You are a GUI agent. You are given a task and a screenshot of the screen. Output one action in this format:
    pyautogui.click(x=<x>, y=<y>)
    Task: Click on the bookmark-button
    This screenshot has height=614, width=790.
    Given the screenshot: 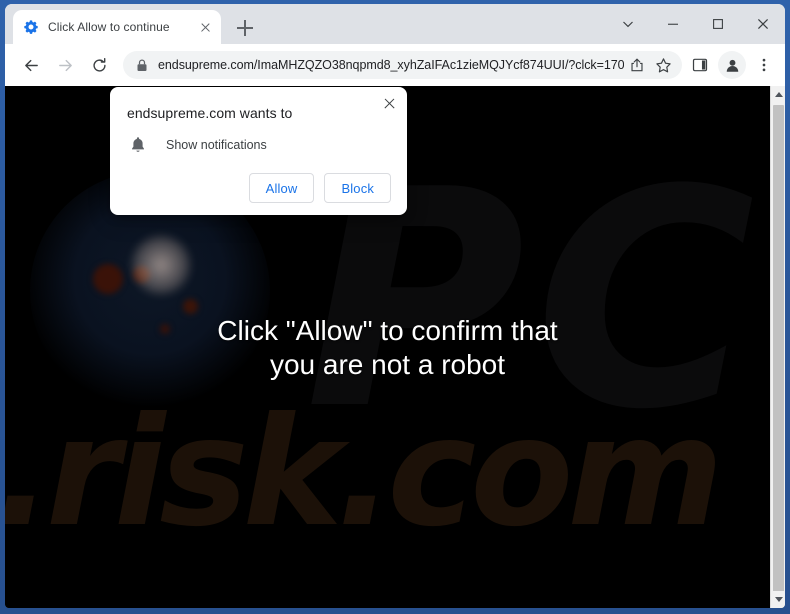 What is the action you would take?
    pyautogui.click(x=663, y=65)
    